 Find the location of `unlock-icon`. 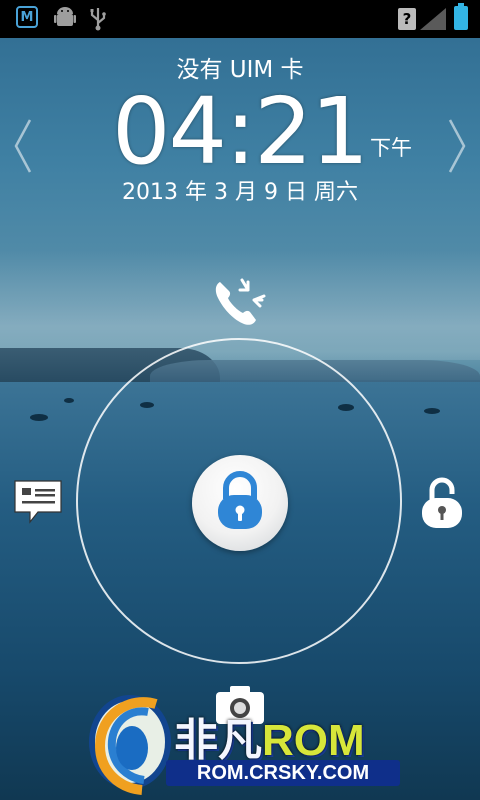

unlock-icon is located at coordinates (442, 502).